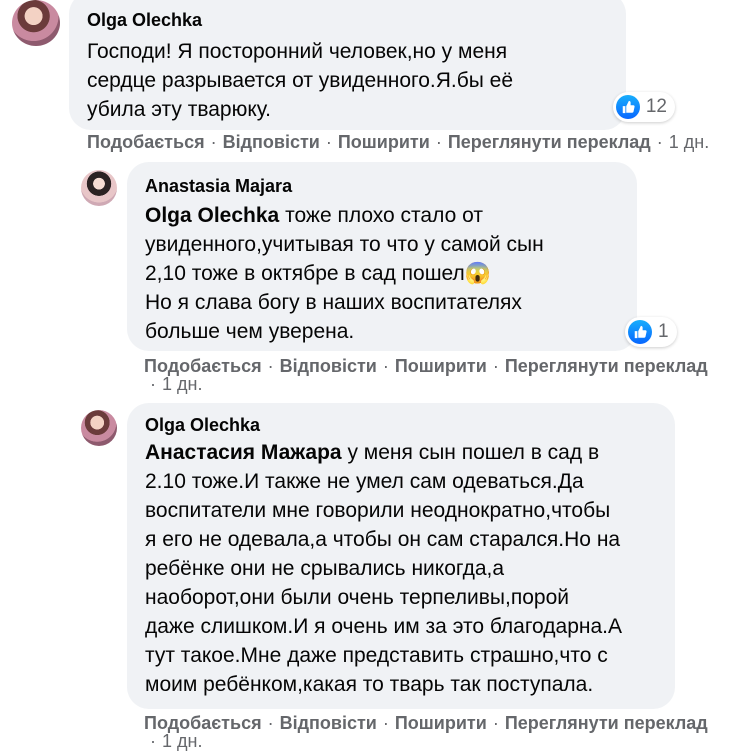 The height and width of the screenshot is (754, 731). Describe the element at coordinates (644, 107) in the screenshot. I see `reaction-badge: 12` at that location.